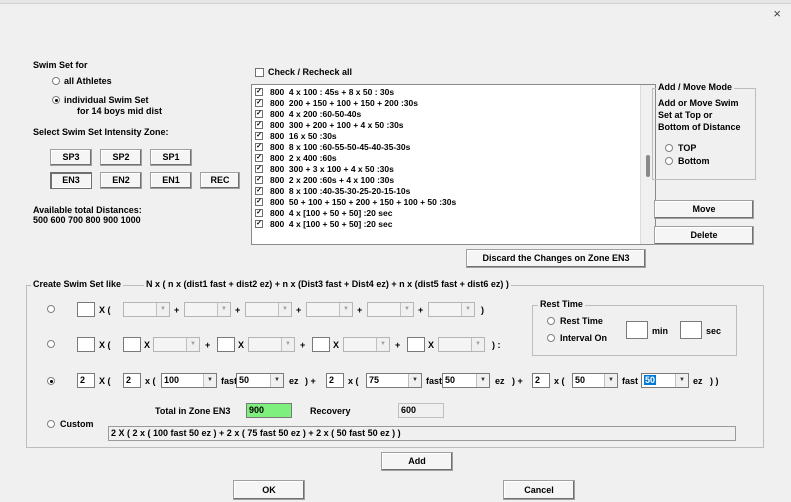  What do you see at coordinates (704, 209) in the screenshot?
I see `move-button: Move` at bounding box center [704, 209].